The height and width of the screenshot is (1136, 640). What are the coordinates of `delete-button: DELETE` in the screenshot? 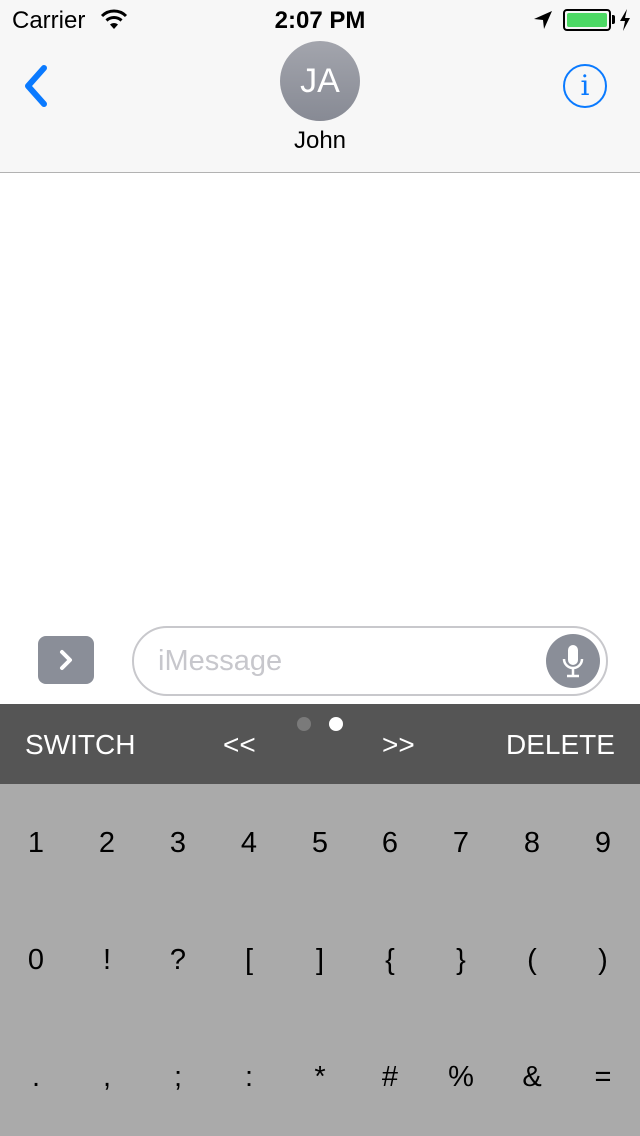 It's located at (560, 744).